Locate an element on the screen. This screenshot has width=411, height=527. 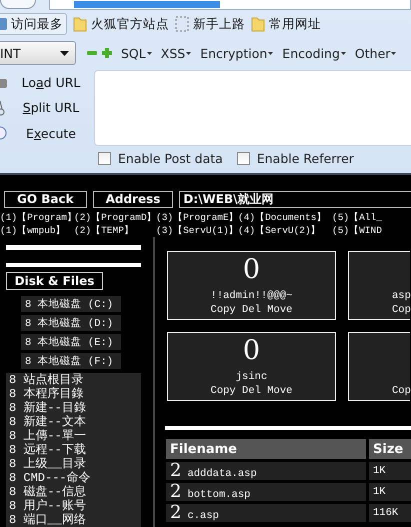
folder-link: (3)【ServU(1)】 is located at coordinates (196, 230).